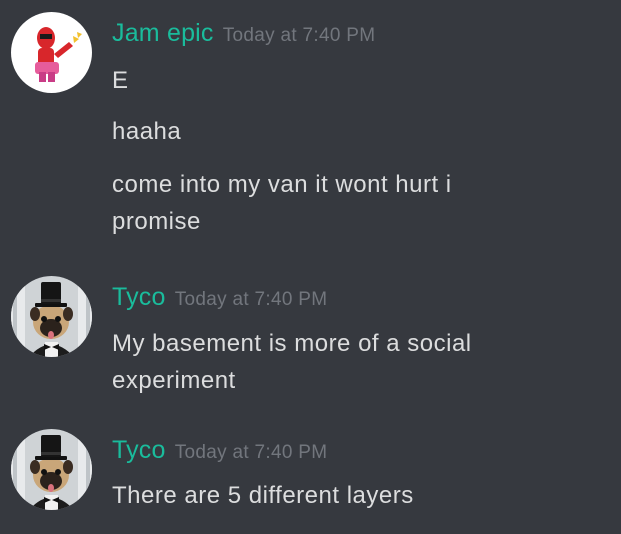  Describe the element at coordinates (174, 380) in the screenshot. I see `message-text: experiment` at that location.